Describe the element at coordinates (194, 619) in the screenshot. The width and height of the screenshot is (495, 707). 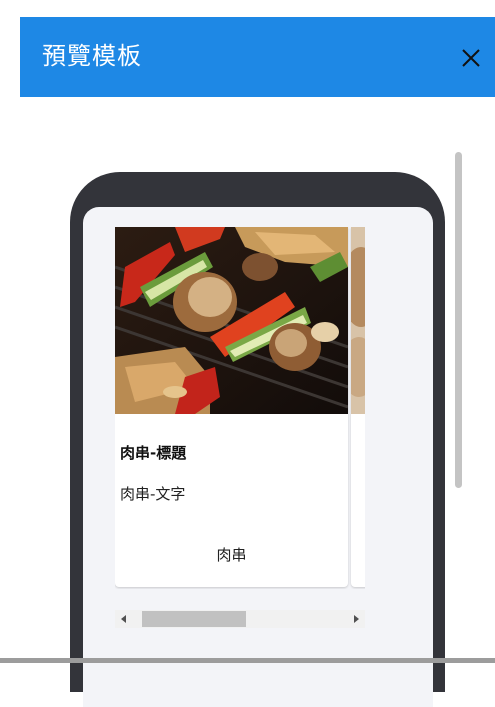
I see `carousel-scrollbar-thumb` at that location.